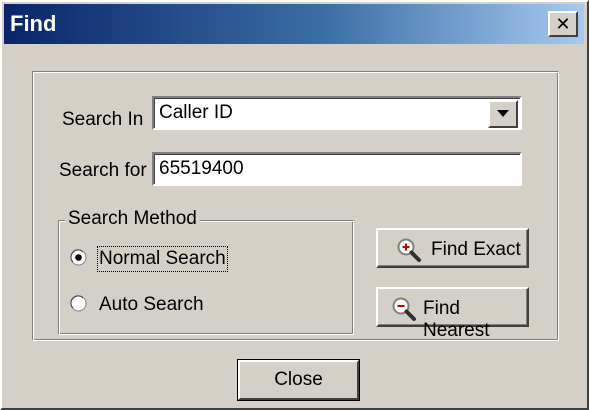 Image resolution: width=589 pixels, height=410 pixels. I want to click on find-exact-label: Find Exact, so click(476, 249).